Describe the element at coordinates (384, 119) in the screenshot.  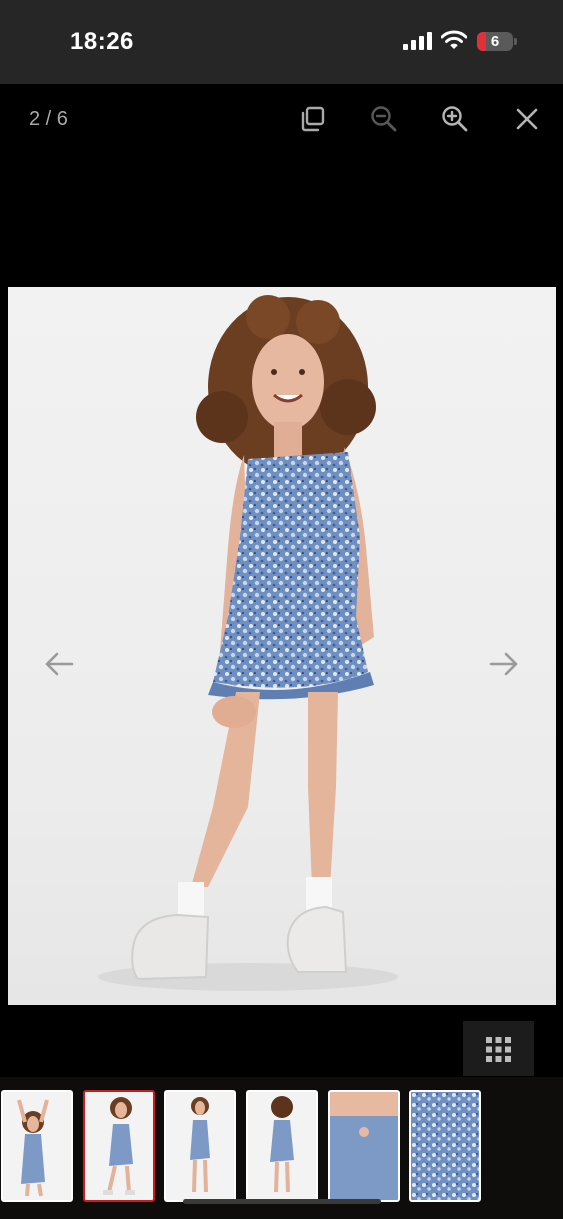
I see `zoom-out-icon` at that location.